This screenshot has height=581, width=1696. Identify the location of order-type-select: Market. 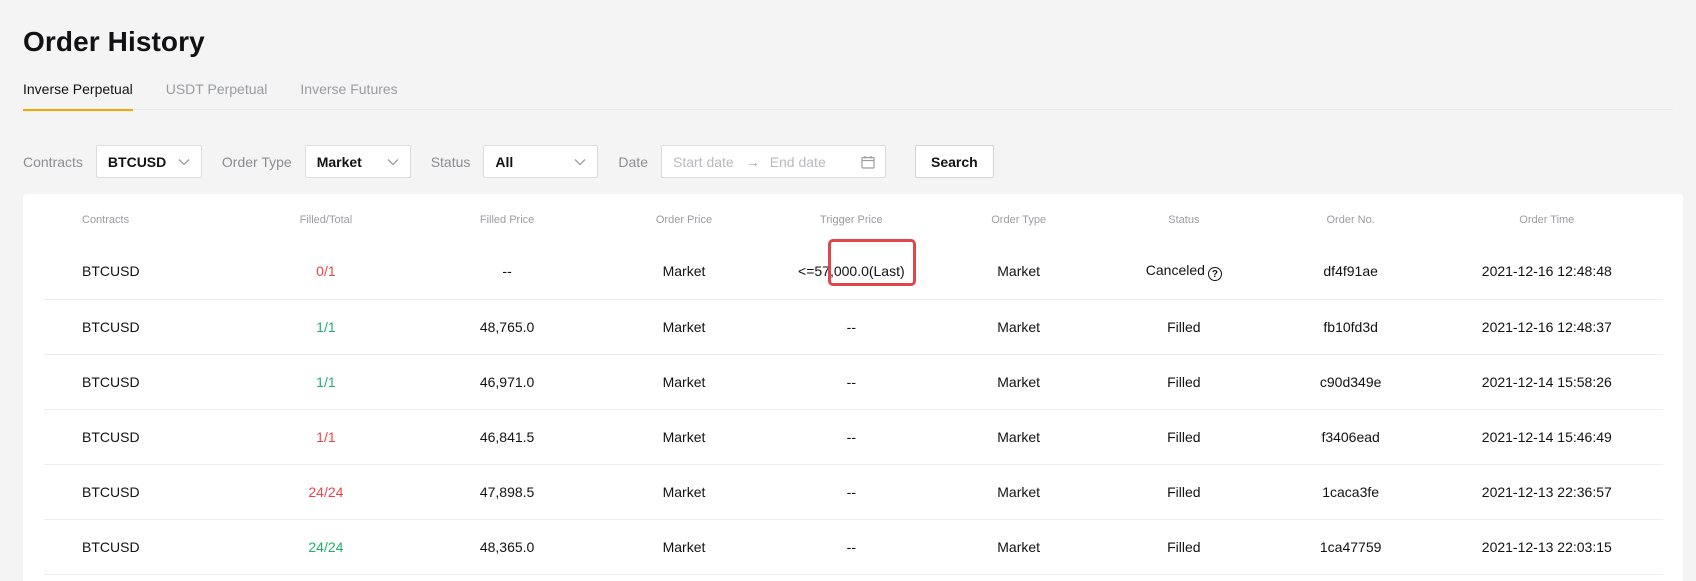
(357, 161).